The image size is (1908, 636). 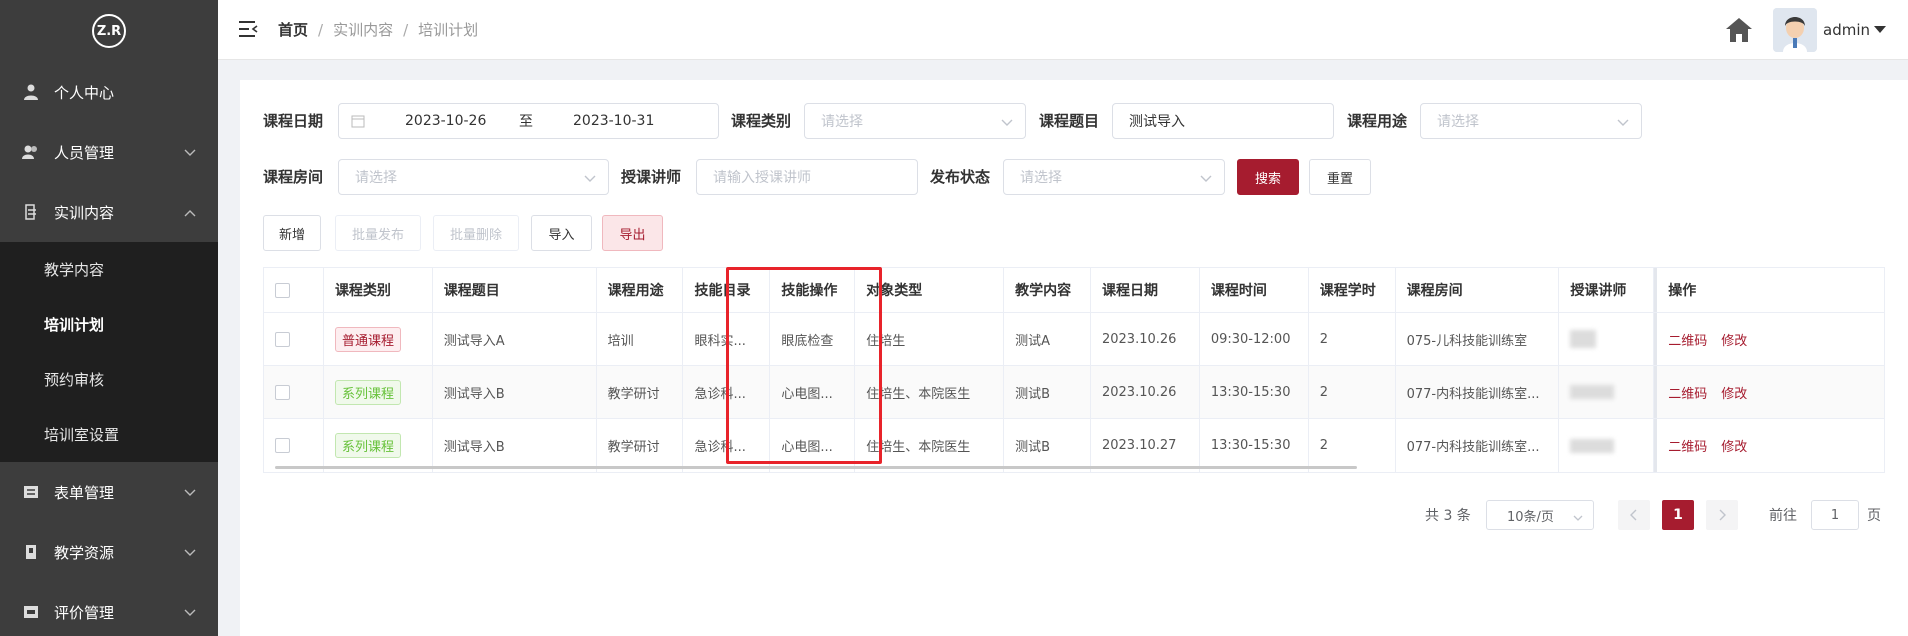 What do you see at coordinates (109, 324) in the screenshot?
I see `sidebar-sub-item-training-plan: 培训计划` at bounding box center [109, 324].